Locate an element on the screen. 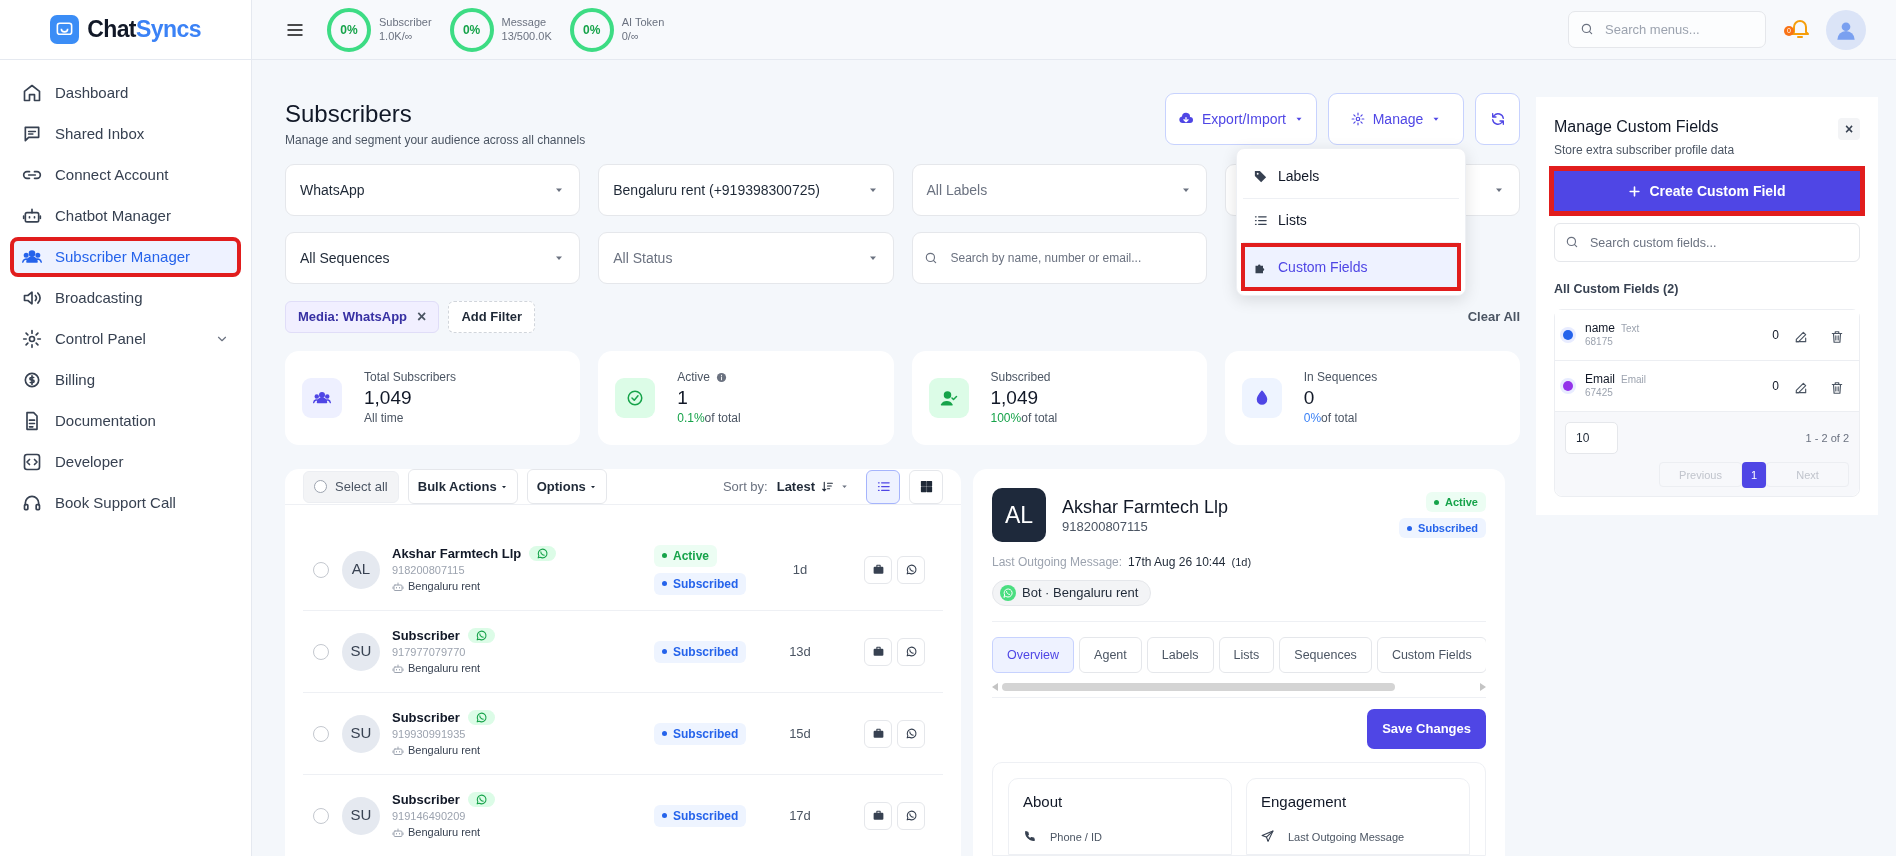  usage-ring: 0% is located at coordinates (471, 29).